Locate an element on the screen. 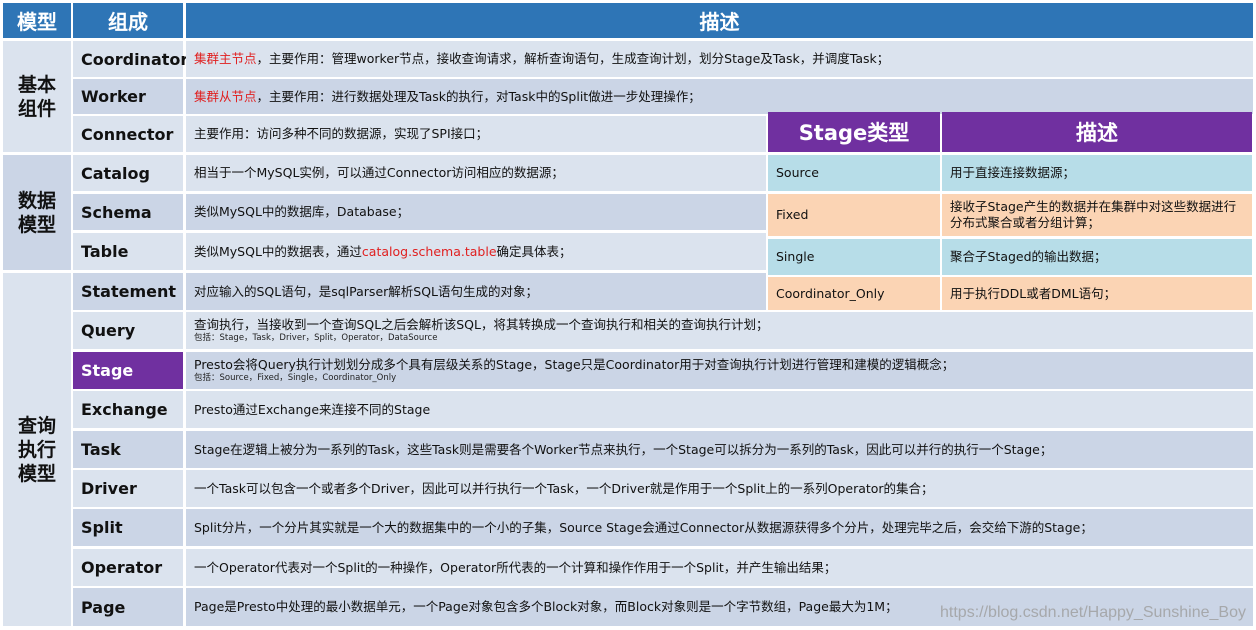  component-catalog: Catalog is located at coordinates (128, 173).